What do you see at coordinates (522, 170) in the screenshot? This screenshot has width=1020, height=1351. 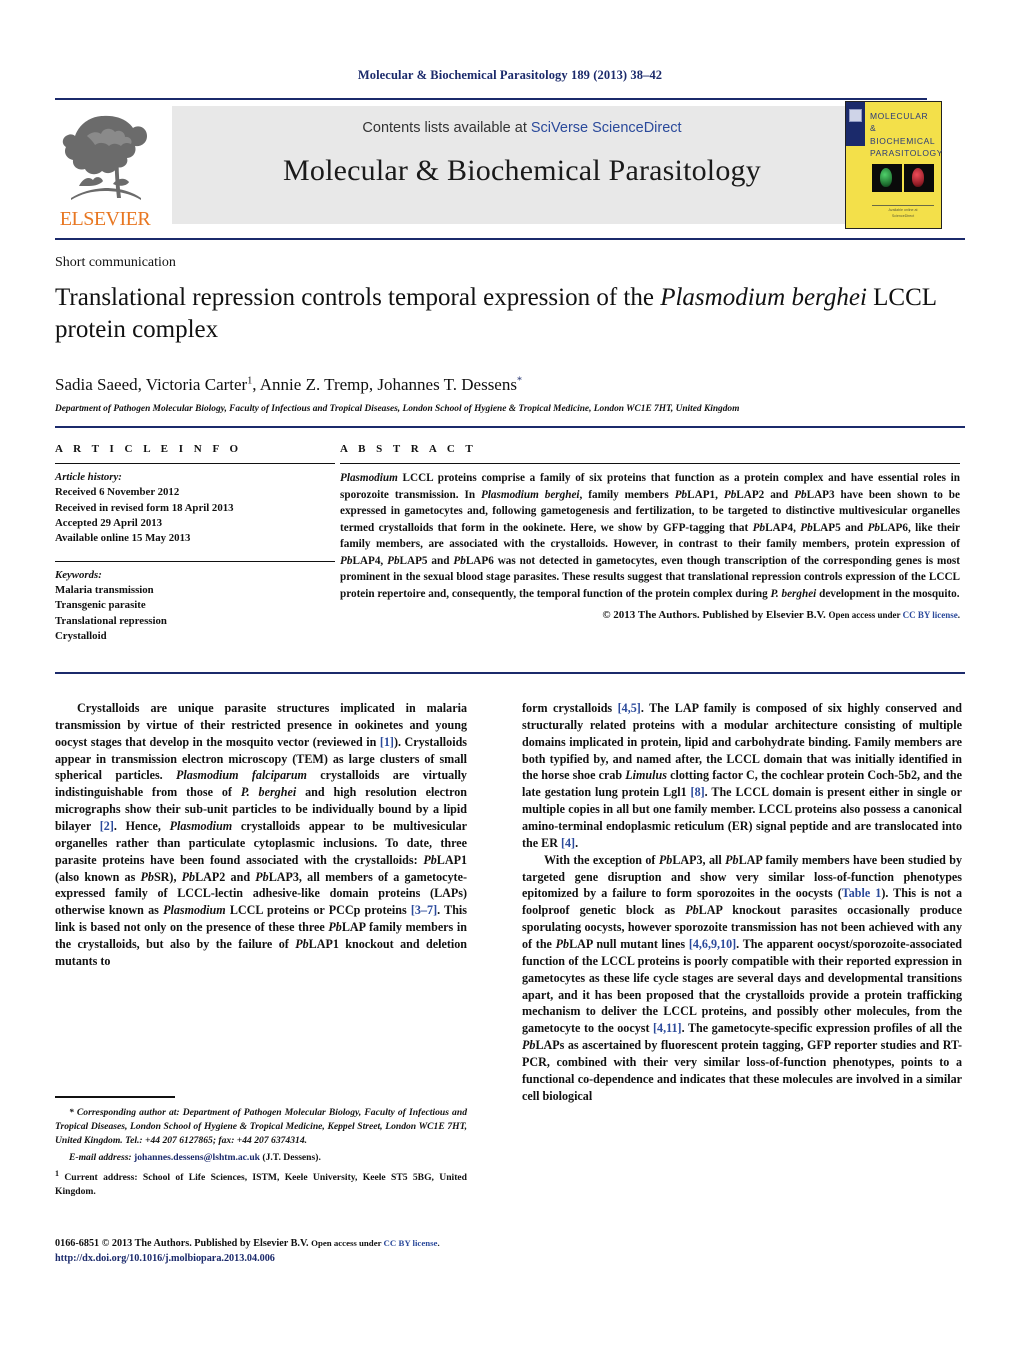 I see `journal-title: Molecular & Biochemical Parasitology` at bounding box center [522, 170].